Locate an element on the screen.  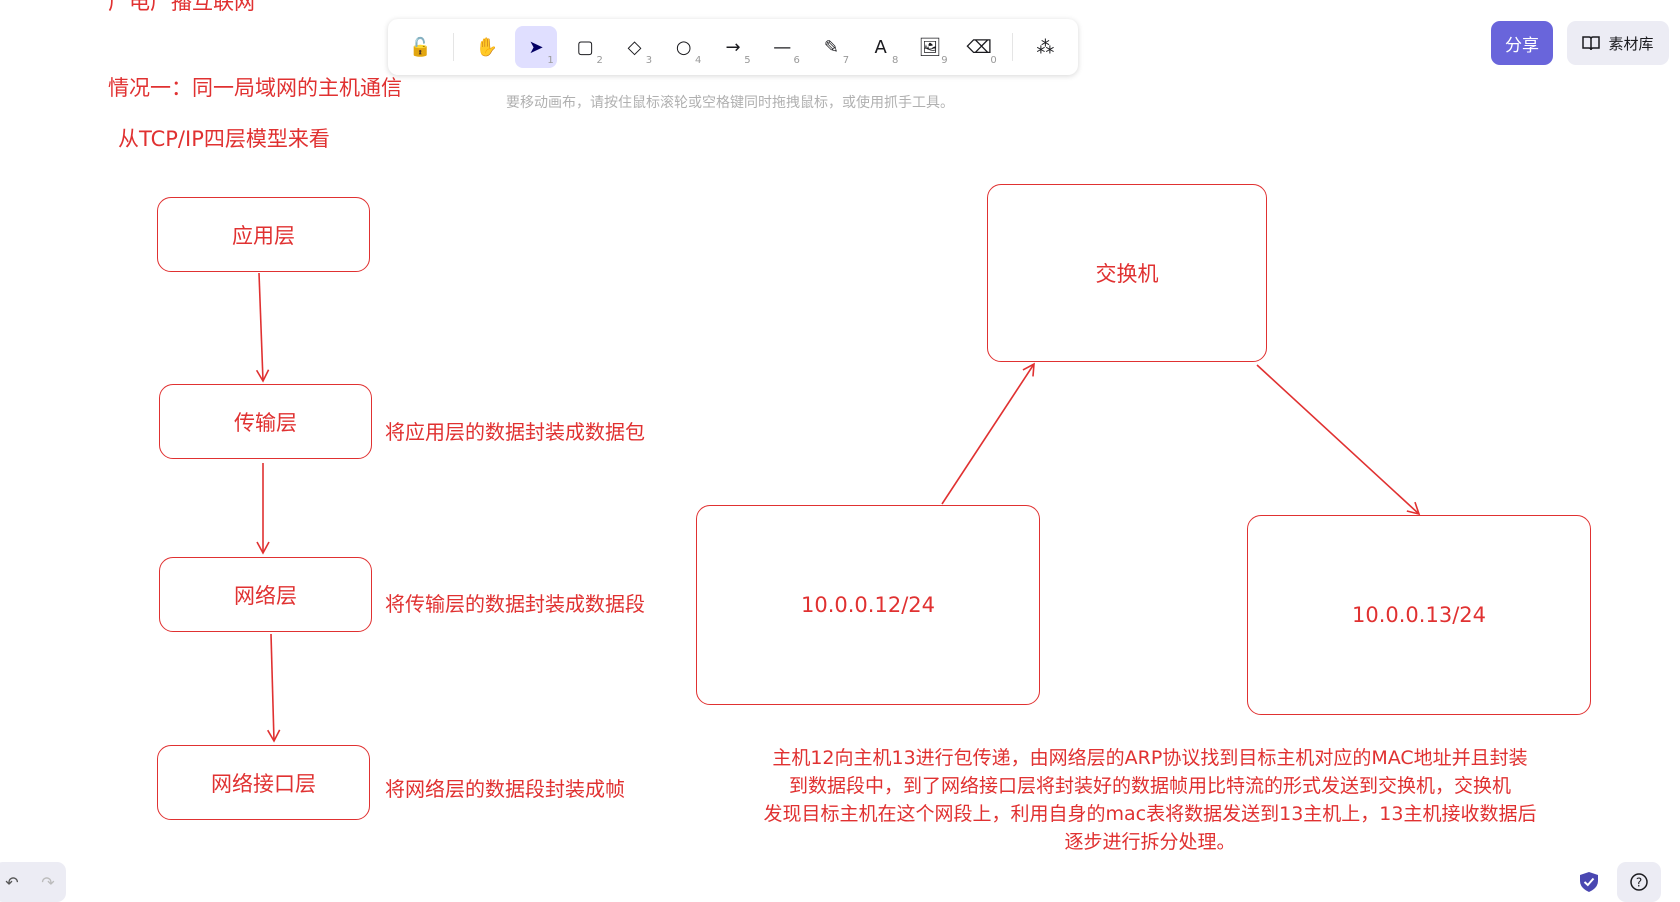
shortcut-key: 4 is located at coordinates (698, 60).